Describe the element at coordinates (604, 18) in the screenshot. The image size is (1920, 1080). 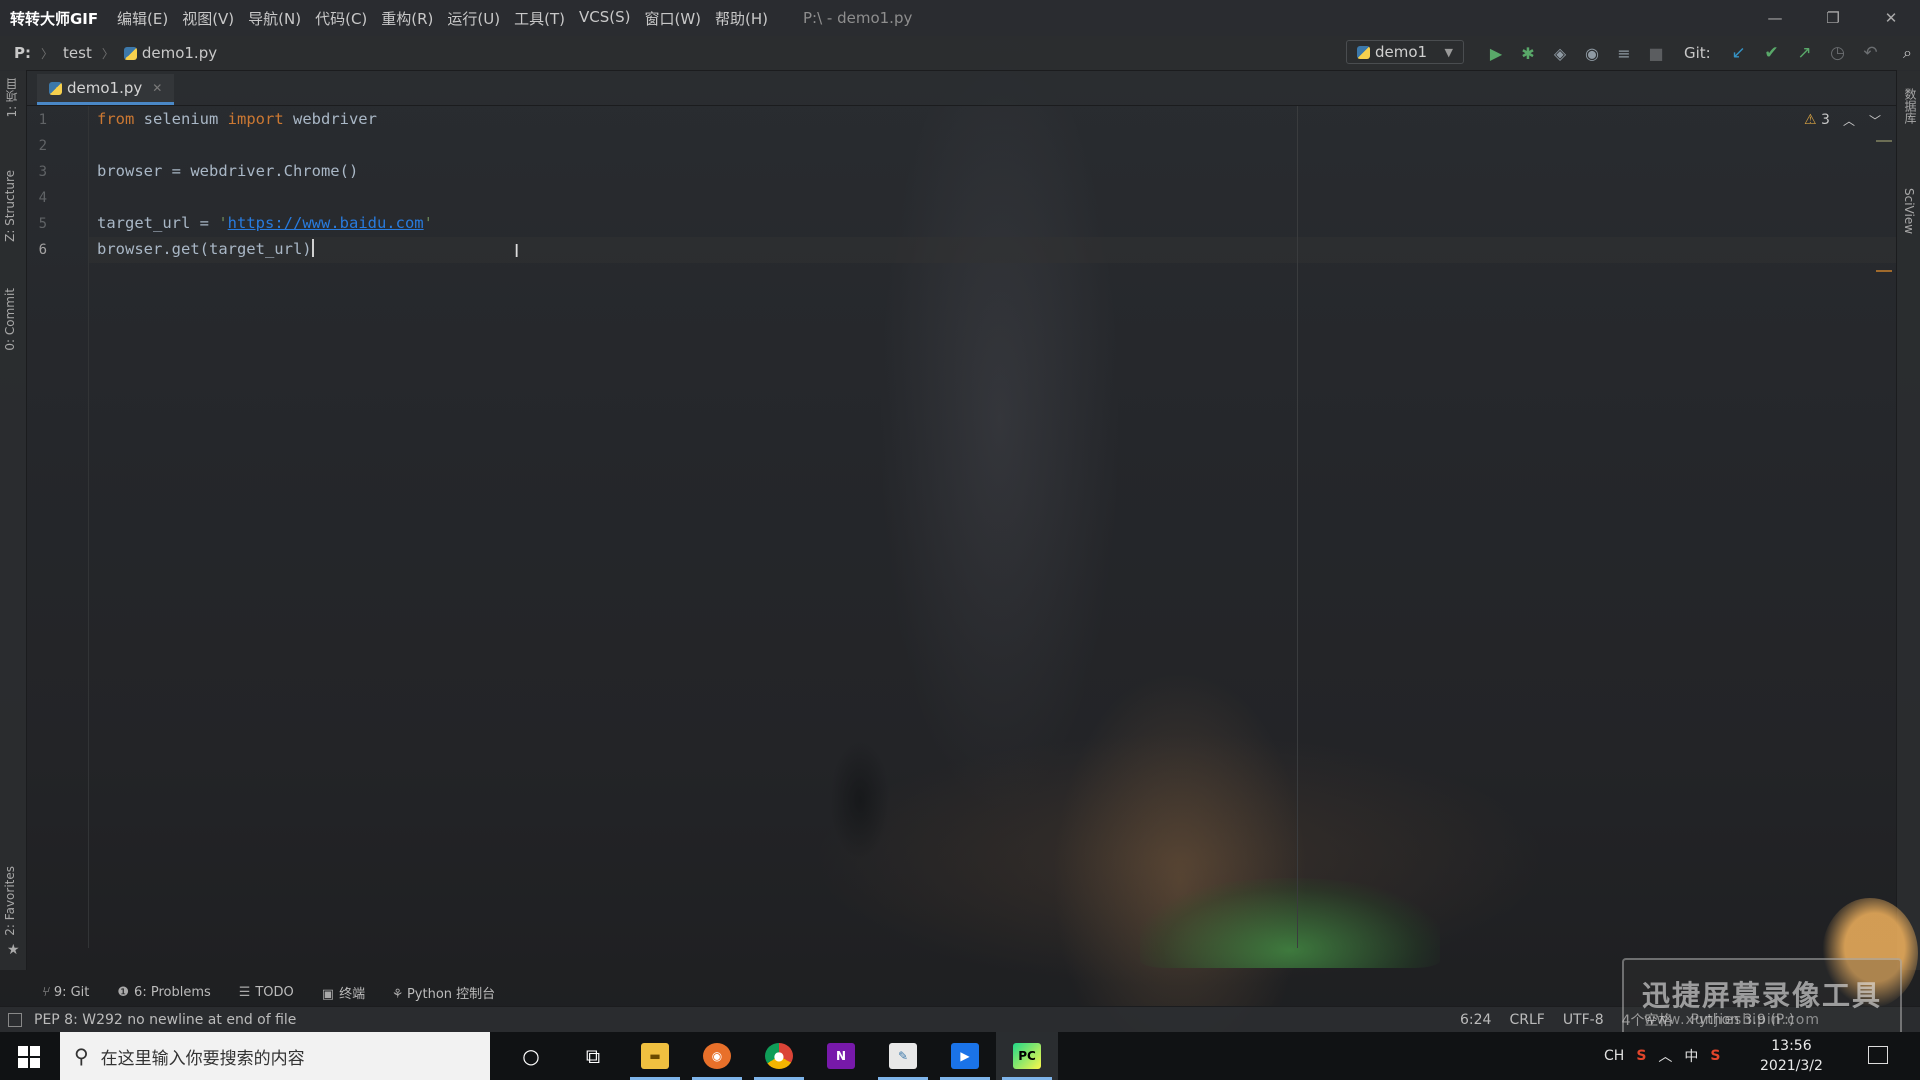
I see `menu-vcs: VCS(S)` at that location.